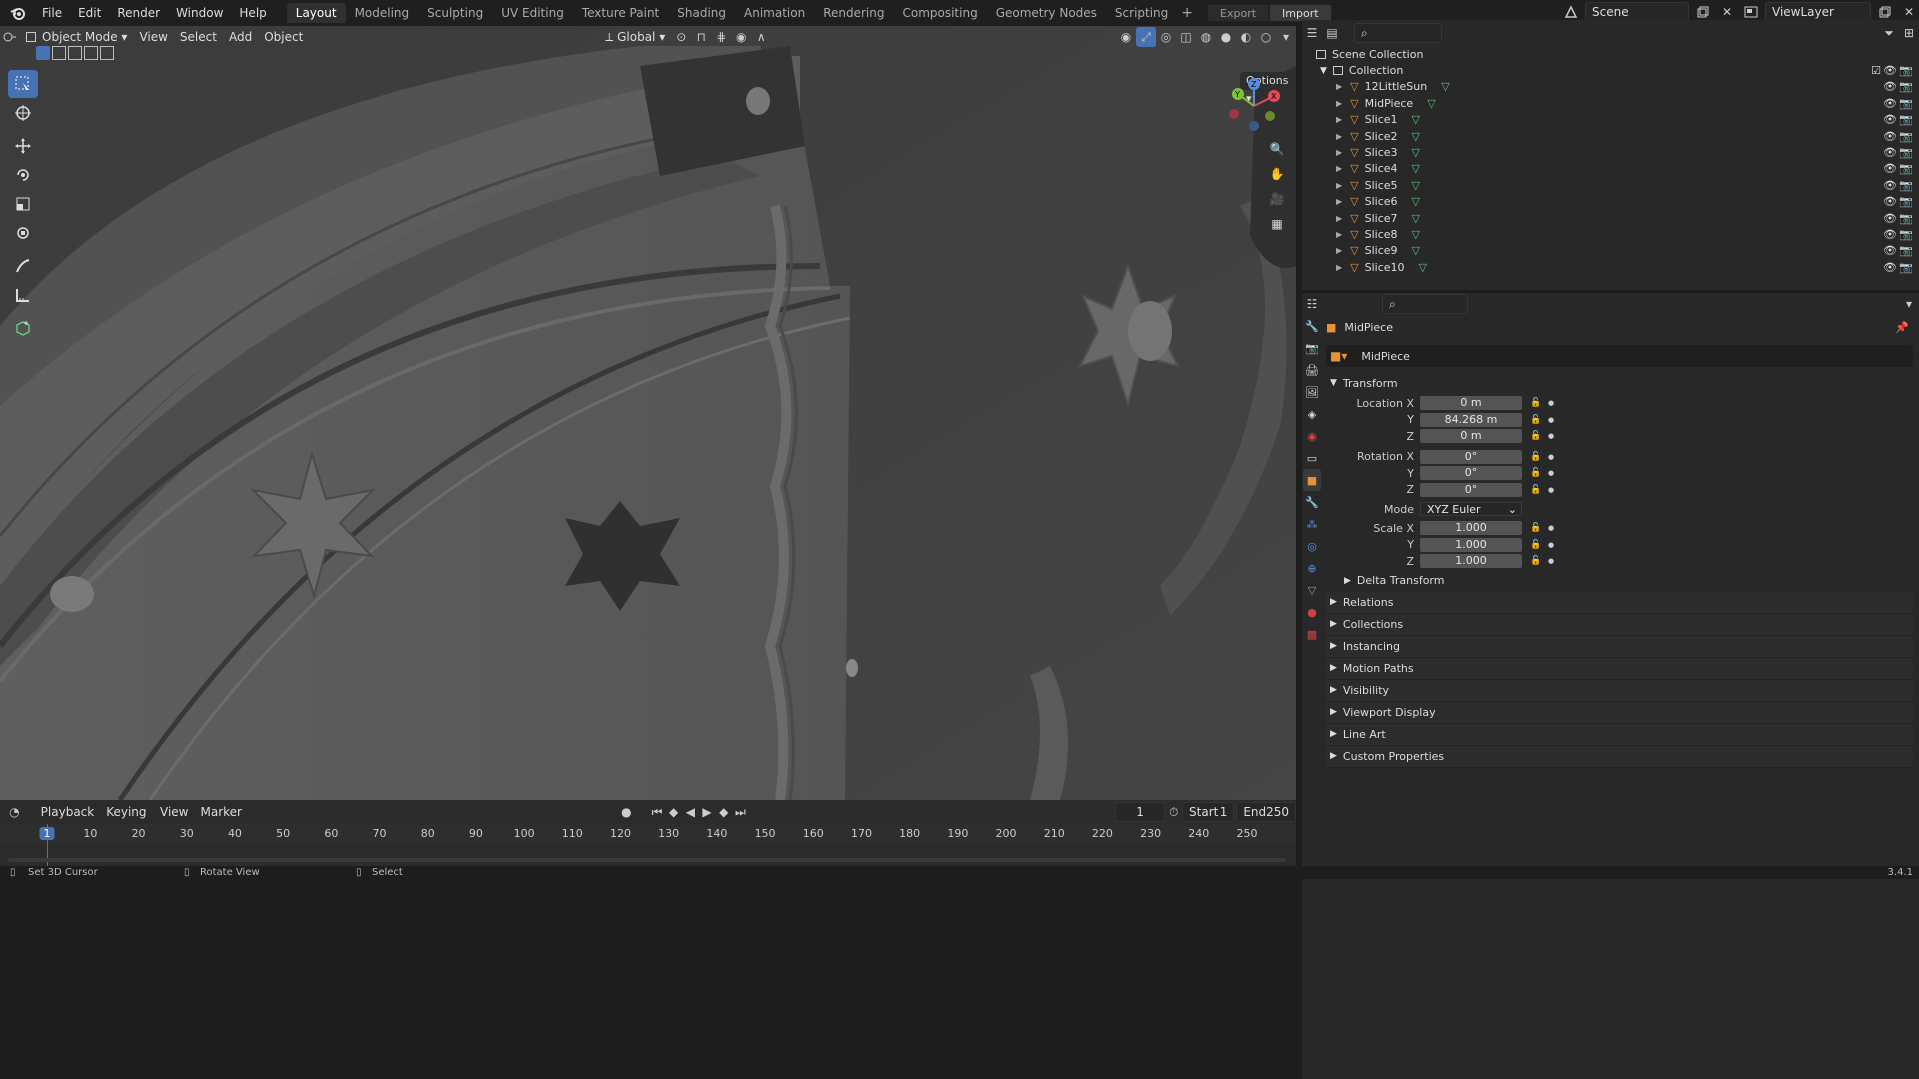 The width and height of the screenshot is (1919, 1079). I want to click on delta-transform-header: ▶ Delta Transform, so click(1619, 581).